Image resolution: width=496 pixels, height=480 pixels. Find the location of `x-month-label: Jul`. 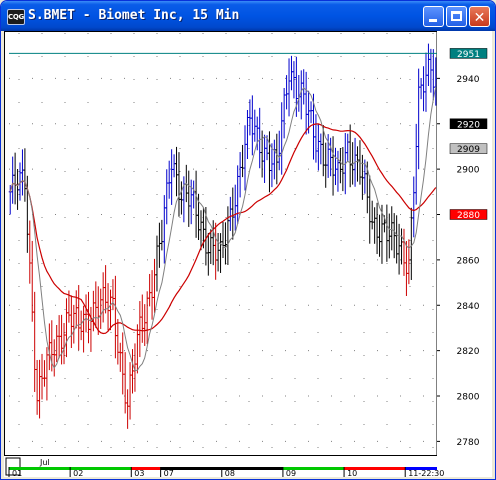

x-month-label: Jul is located at coordinates (44, 462).